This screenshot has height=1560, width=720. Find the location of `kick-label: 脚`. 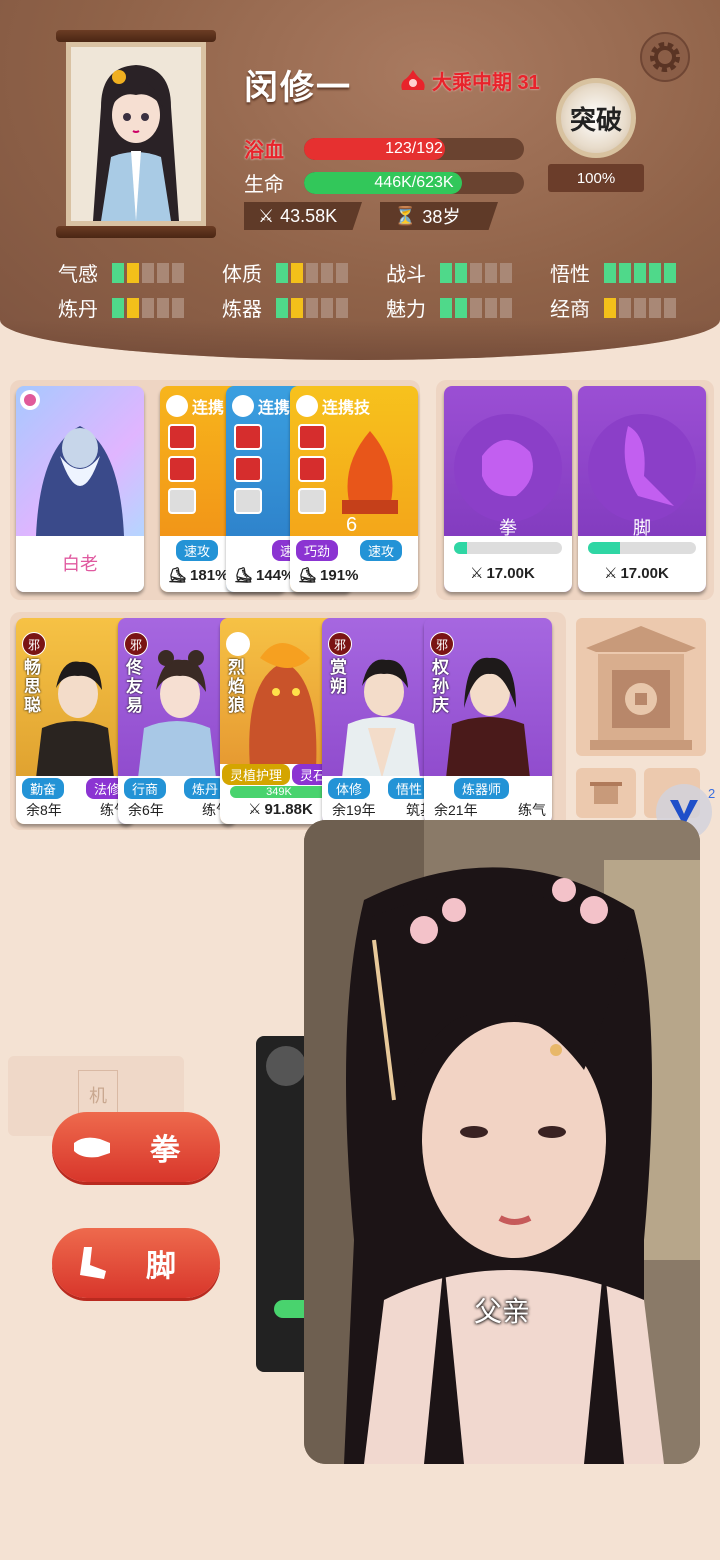

kick-label: 脚 is located at coordinates (161, 1266).